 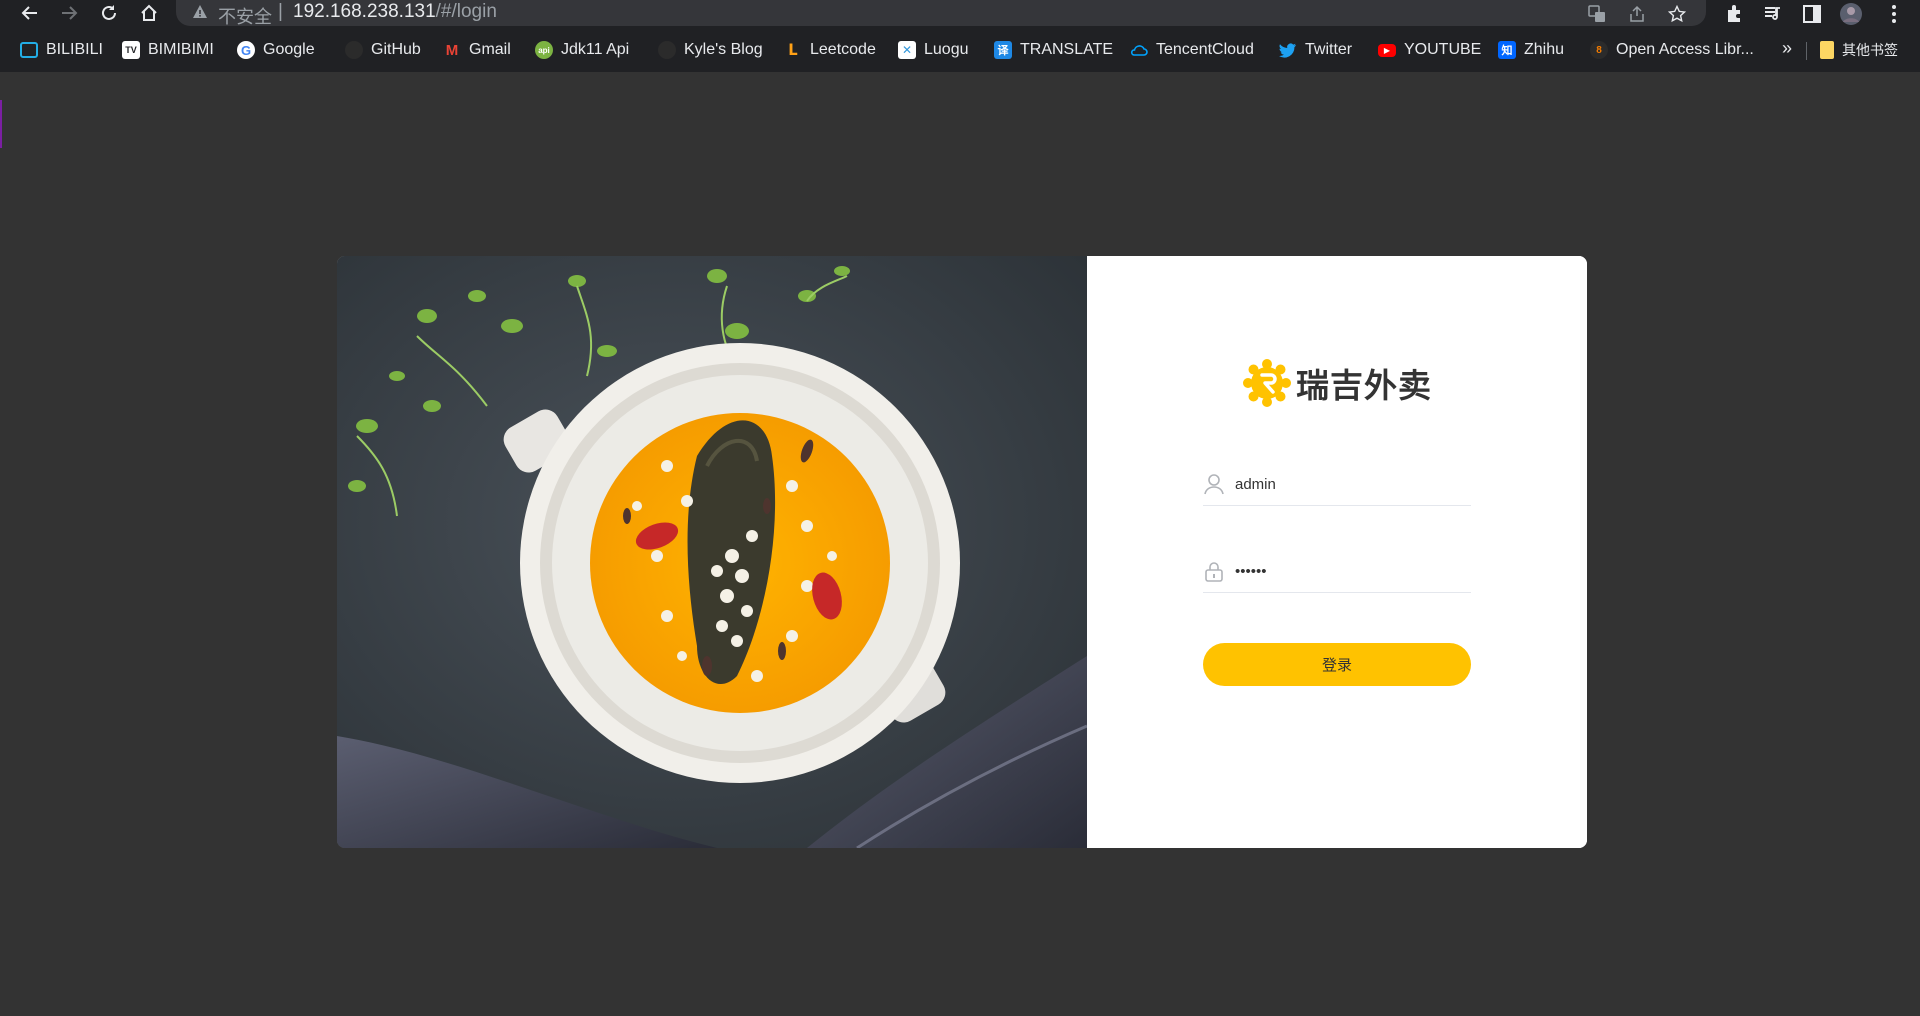 I want to click on bookmark-label: TencentCloud, so click(x=1205, y=49).